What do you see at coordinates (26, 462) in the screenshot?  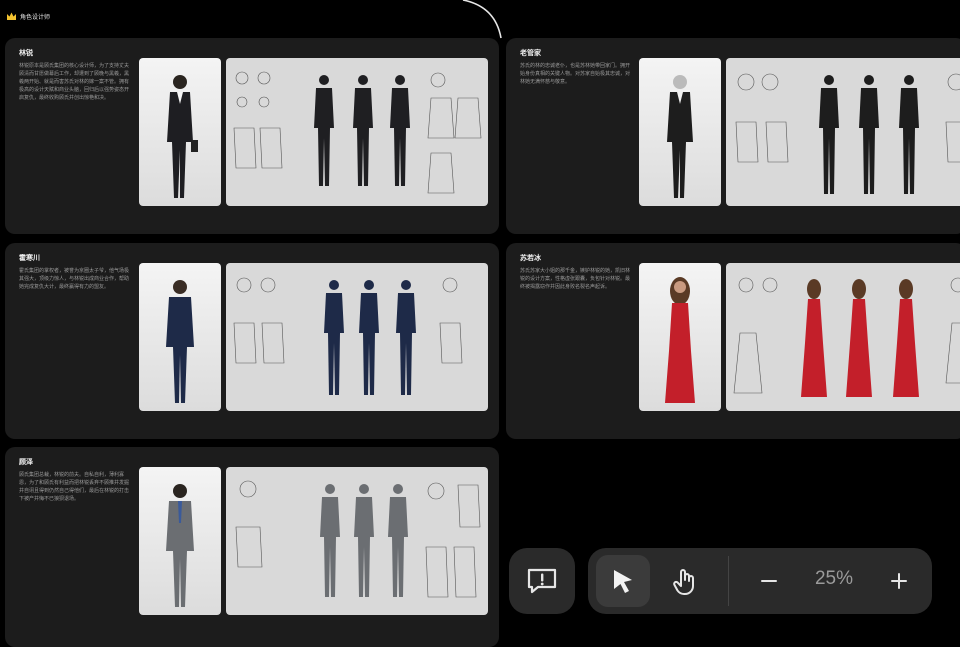 I see `character-name: 顾泽` at bounding box center [26, 462].